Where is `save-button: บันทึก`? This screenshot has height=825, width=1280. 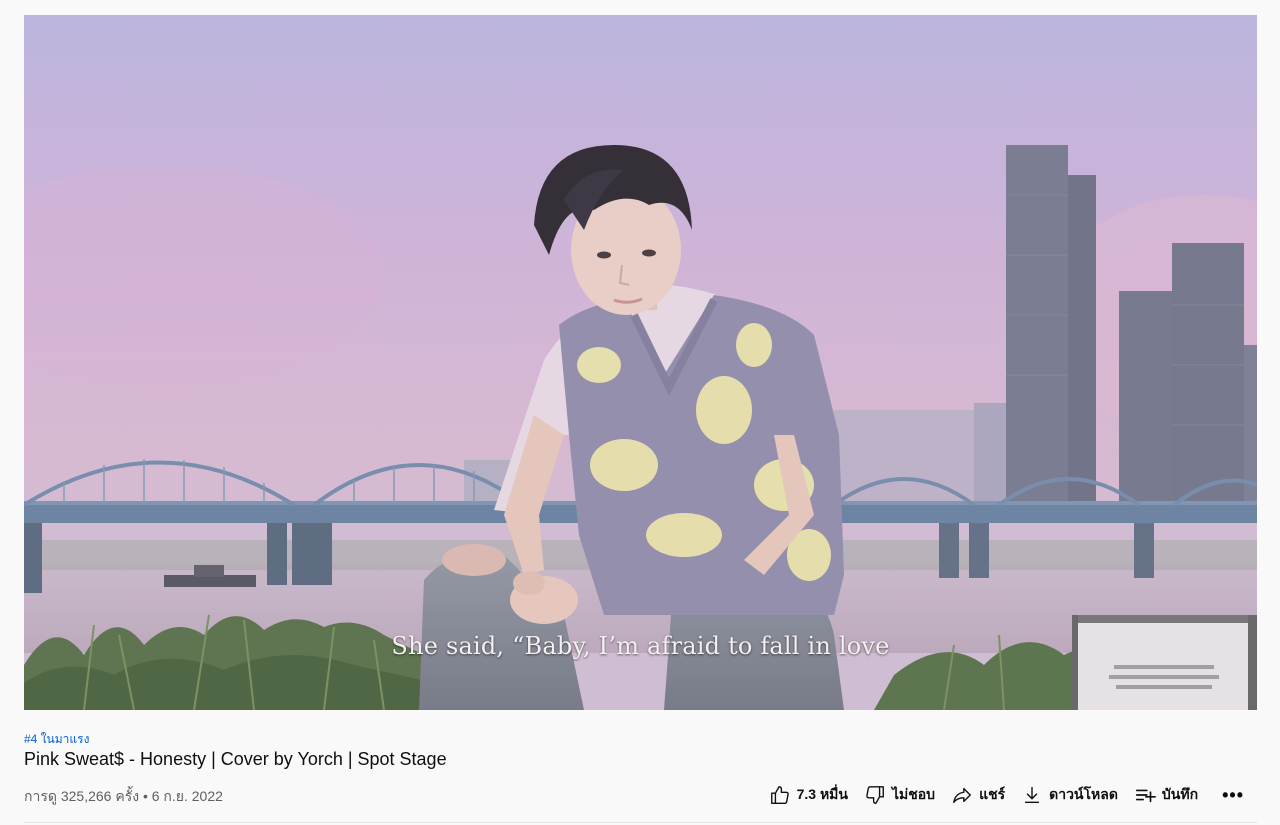 save-button: บันทึก is located at coordinates (1166, 795).